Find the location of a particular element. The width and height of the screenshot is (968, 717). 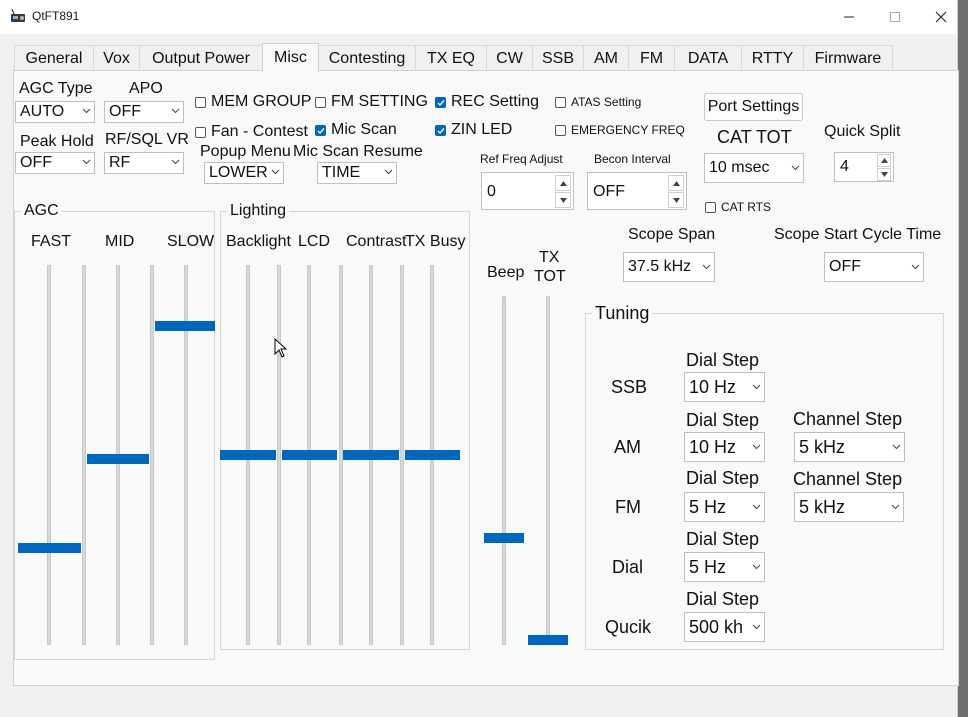

maximize-button is located at coordinates (895, 17).